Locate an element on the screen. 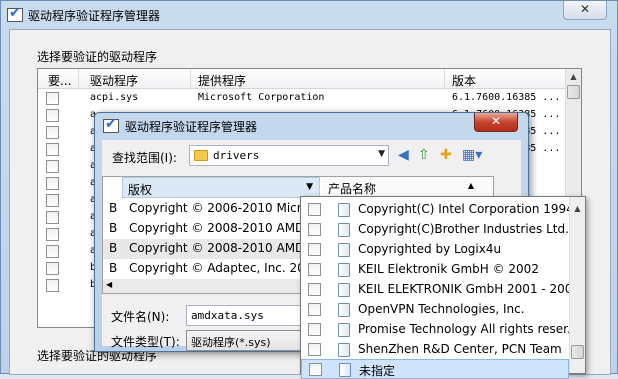 The width and height of the screenshot is (618, 379). look-in-value: drivers is located at coordinates (236, 155).